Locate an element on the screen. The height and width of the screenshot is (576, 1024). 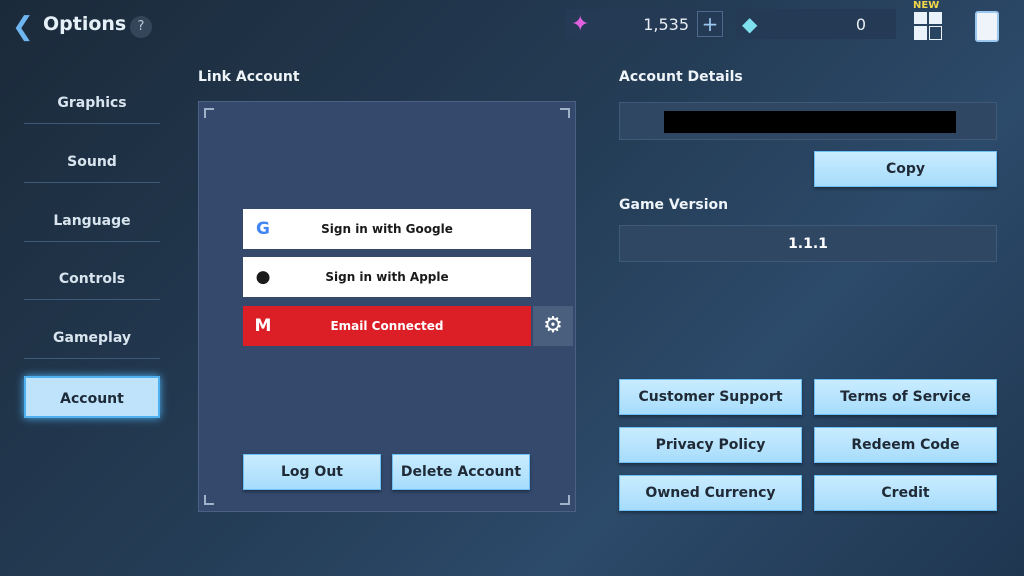
crystal-count: 1,535 is located at coordinates (666, 24).